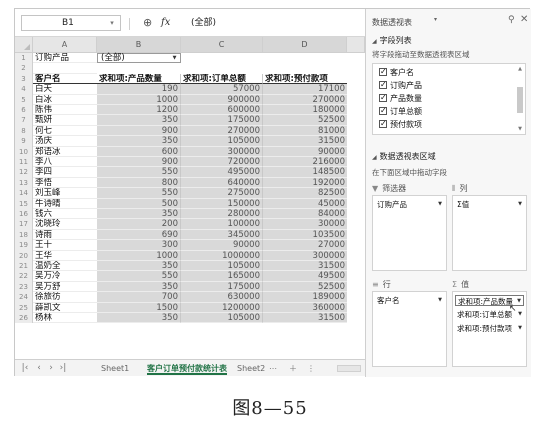 This screenshot has height=434, width=540. What do you see at coordinates (65, 89) in the screenshot?
I see `table-cell: 白天` at bounding box center [65, 89].